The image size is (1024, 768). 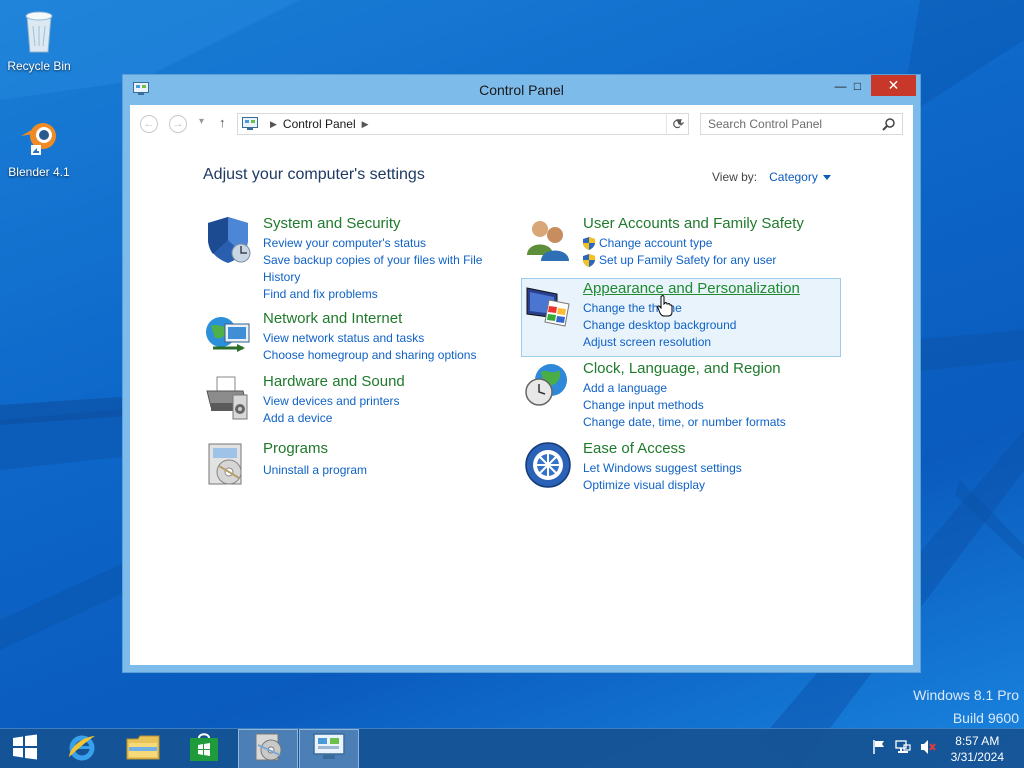 I want to click on refresh-icon: ⟳, so click(x=678, y=123).